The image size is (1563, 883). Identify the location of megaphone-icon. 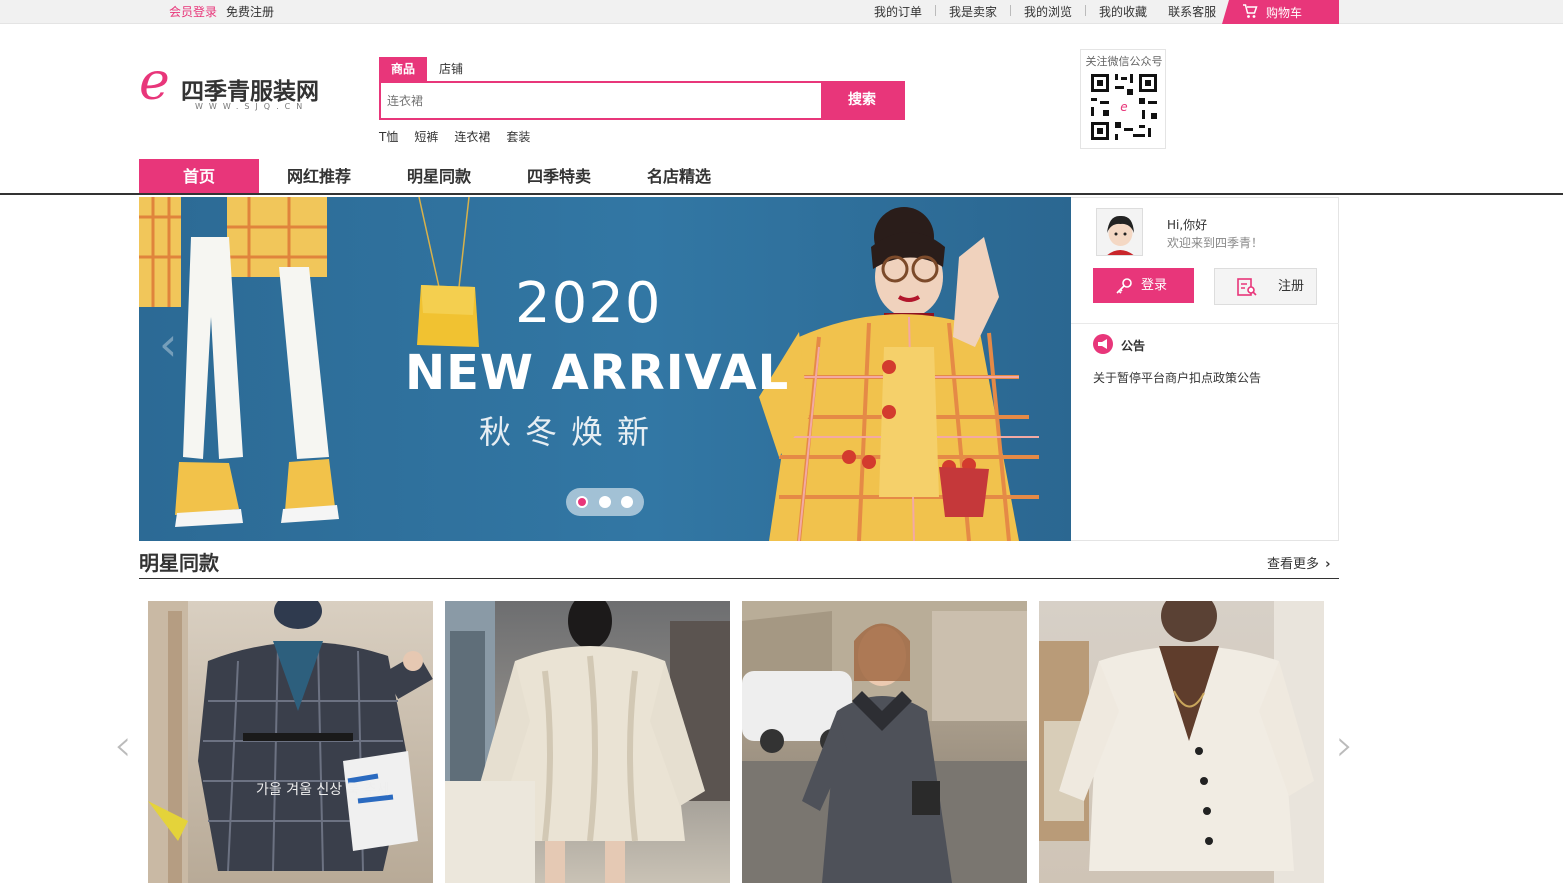
(1103, 344).